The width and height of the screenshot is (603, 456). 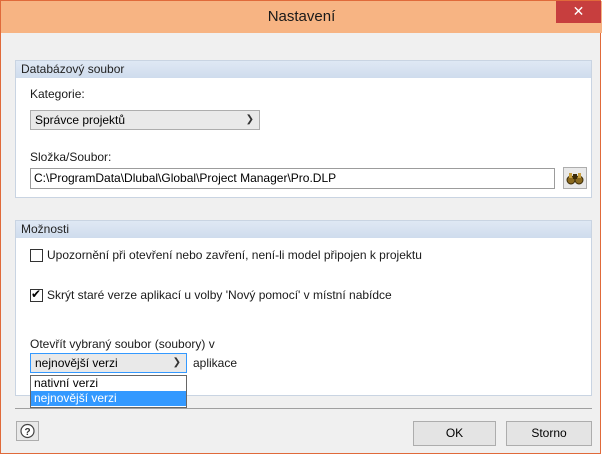 What do you see at coordinates (454, 433) in the screenshot?
I see `ok-button: OK` at bounding box center [454, 433].